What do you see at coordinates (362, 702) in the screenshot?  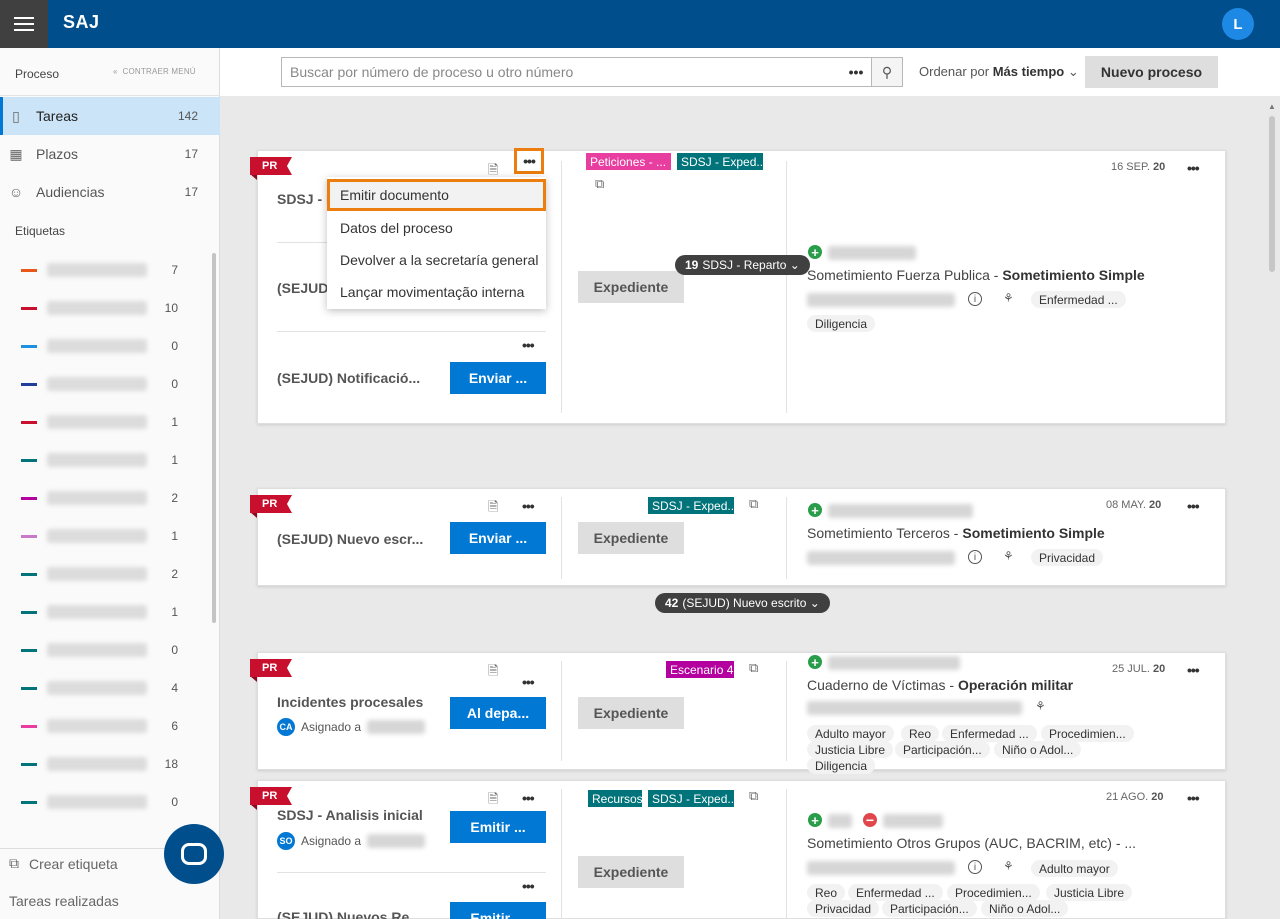 I see `task-title: Incidentes procesales` at bounding box center [362, 702].